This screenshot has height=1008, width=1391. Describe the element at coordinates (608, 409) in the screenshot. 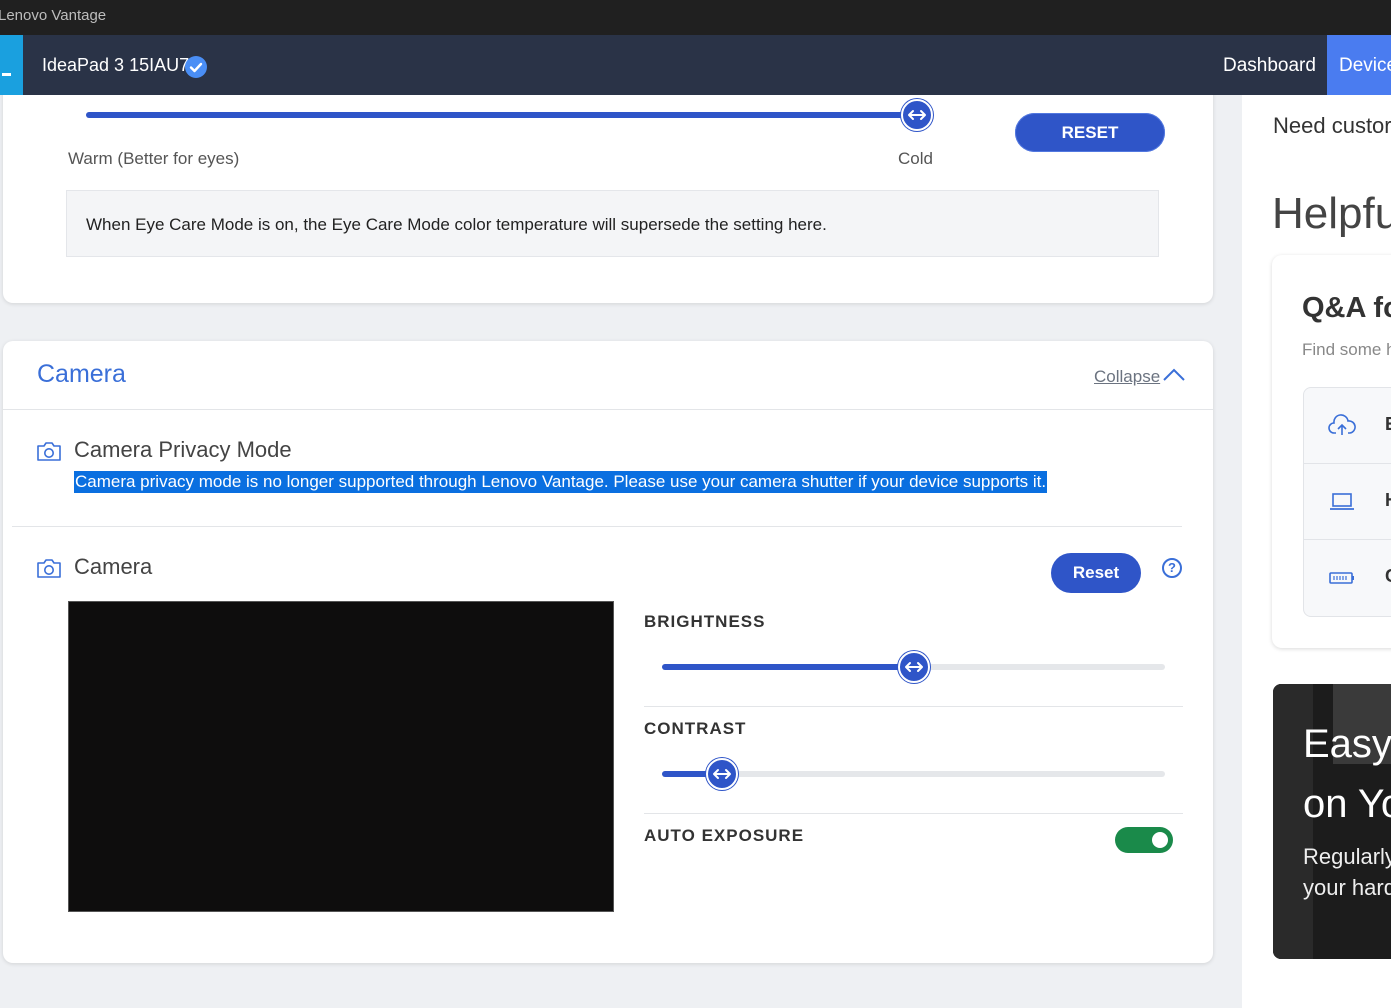

I see `camera-header-divider` at that location.